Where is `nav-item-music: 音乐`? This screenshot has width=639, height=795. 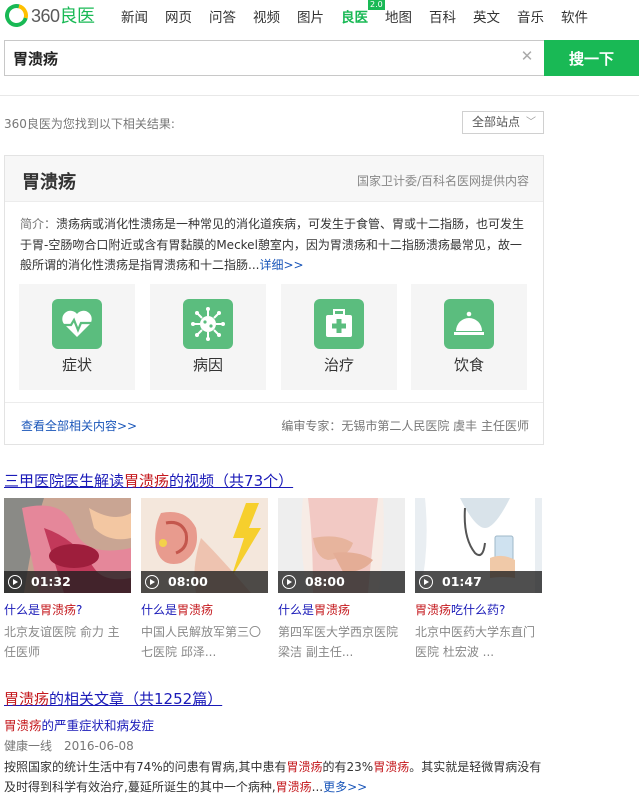
nav-item-music: 音乐 is located at coordinates (530, 16).